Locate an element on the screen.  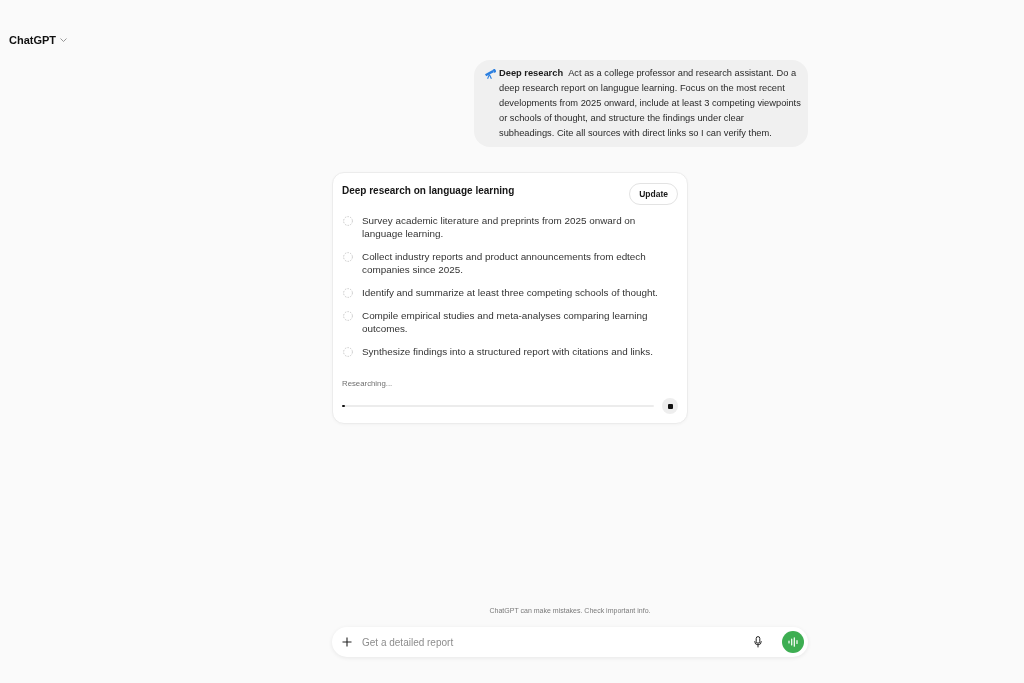
microphone-icon is located at coordinates (758, 642).